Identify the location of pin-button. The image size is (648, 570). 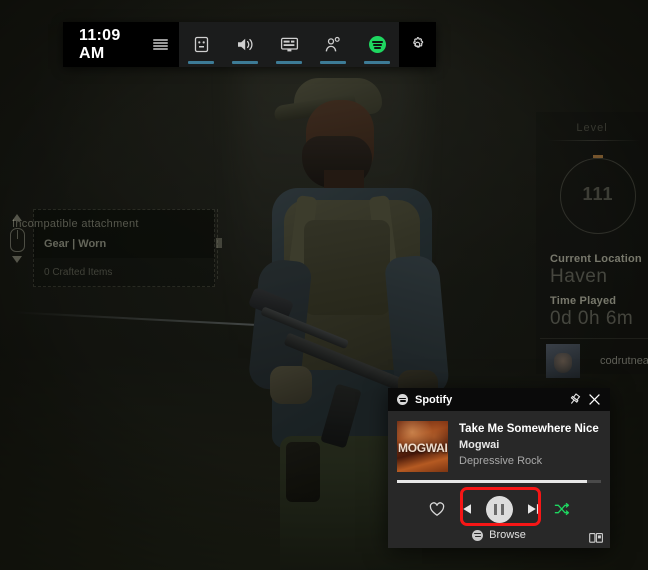
(574, 400).